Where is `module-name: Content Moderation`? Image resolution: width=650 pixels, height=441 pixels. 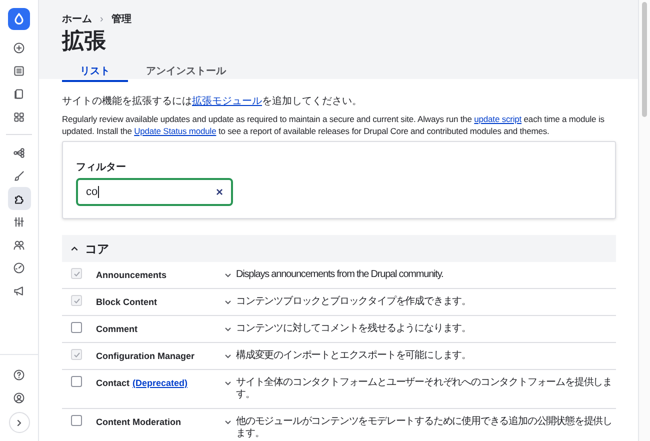 module-name: Content Moderation is located at coordinates (138, 422).